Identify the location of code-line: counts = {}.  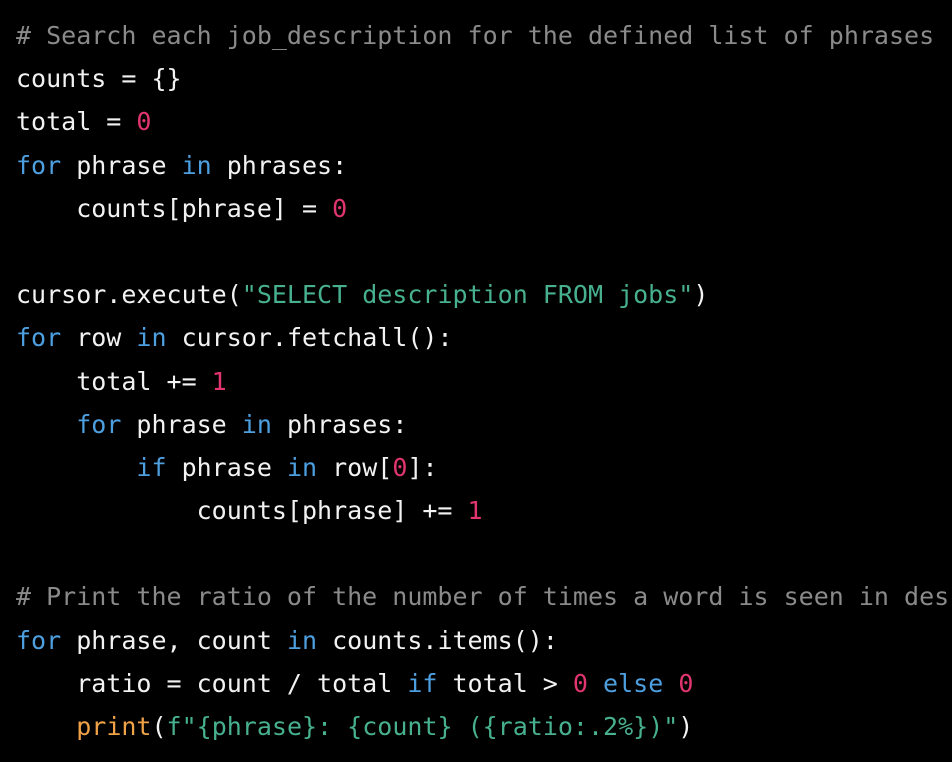
(482, 78).